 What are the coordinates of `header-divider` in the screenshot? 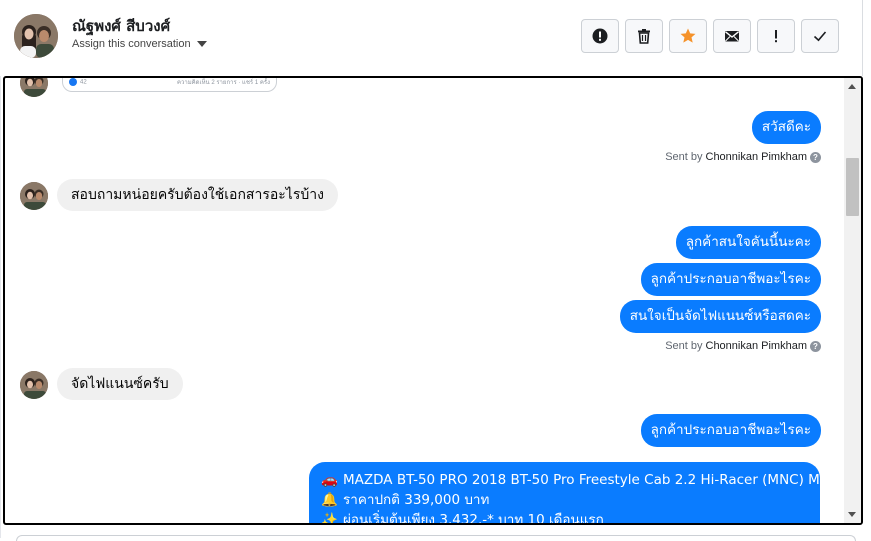 It's located at (862, 38).